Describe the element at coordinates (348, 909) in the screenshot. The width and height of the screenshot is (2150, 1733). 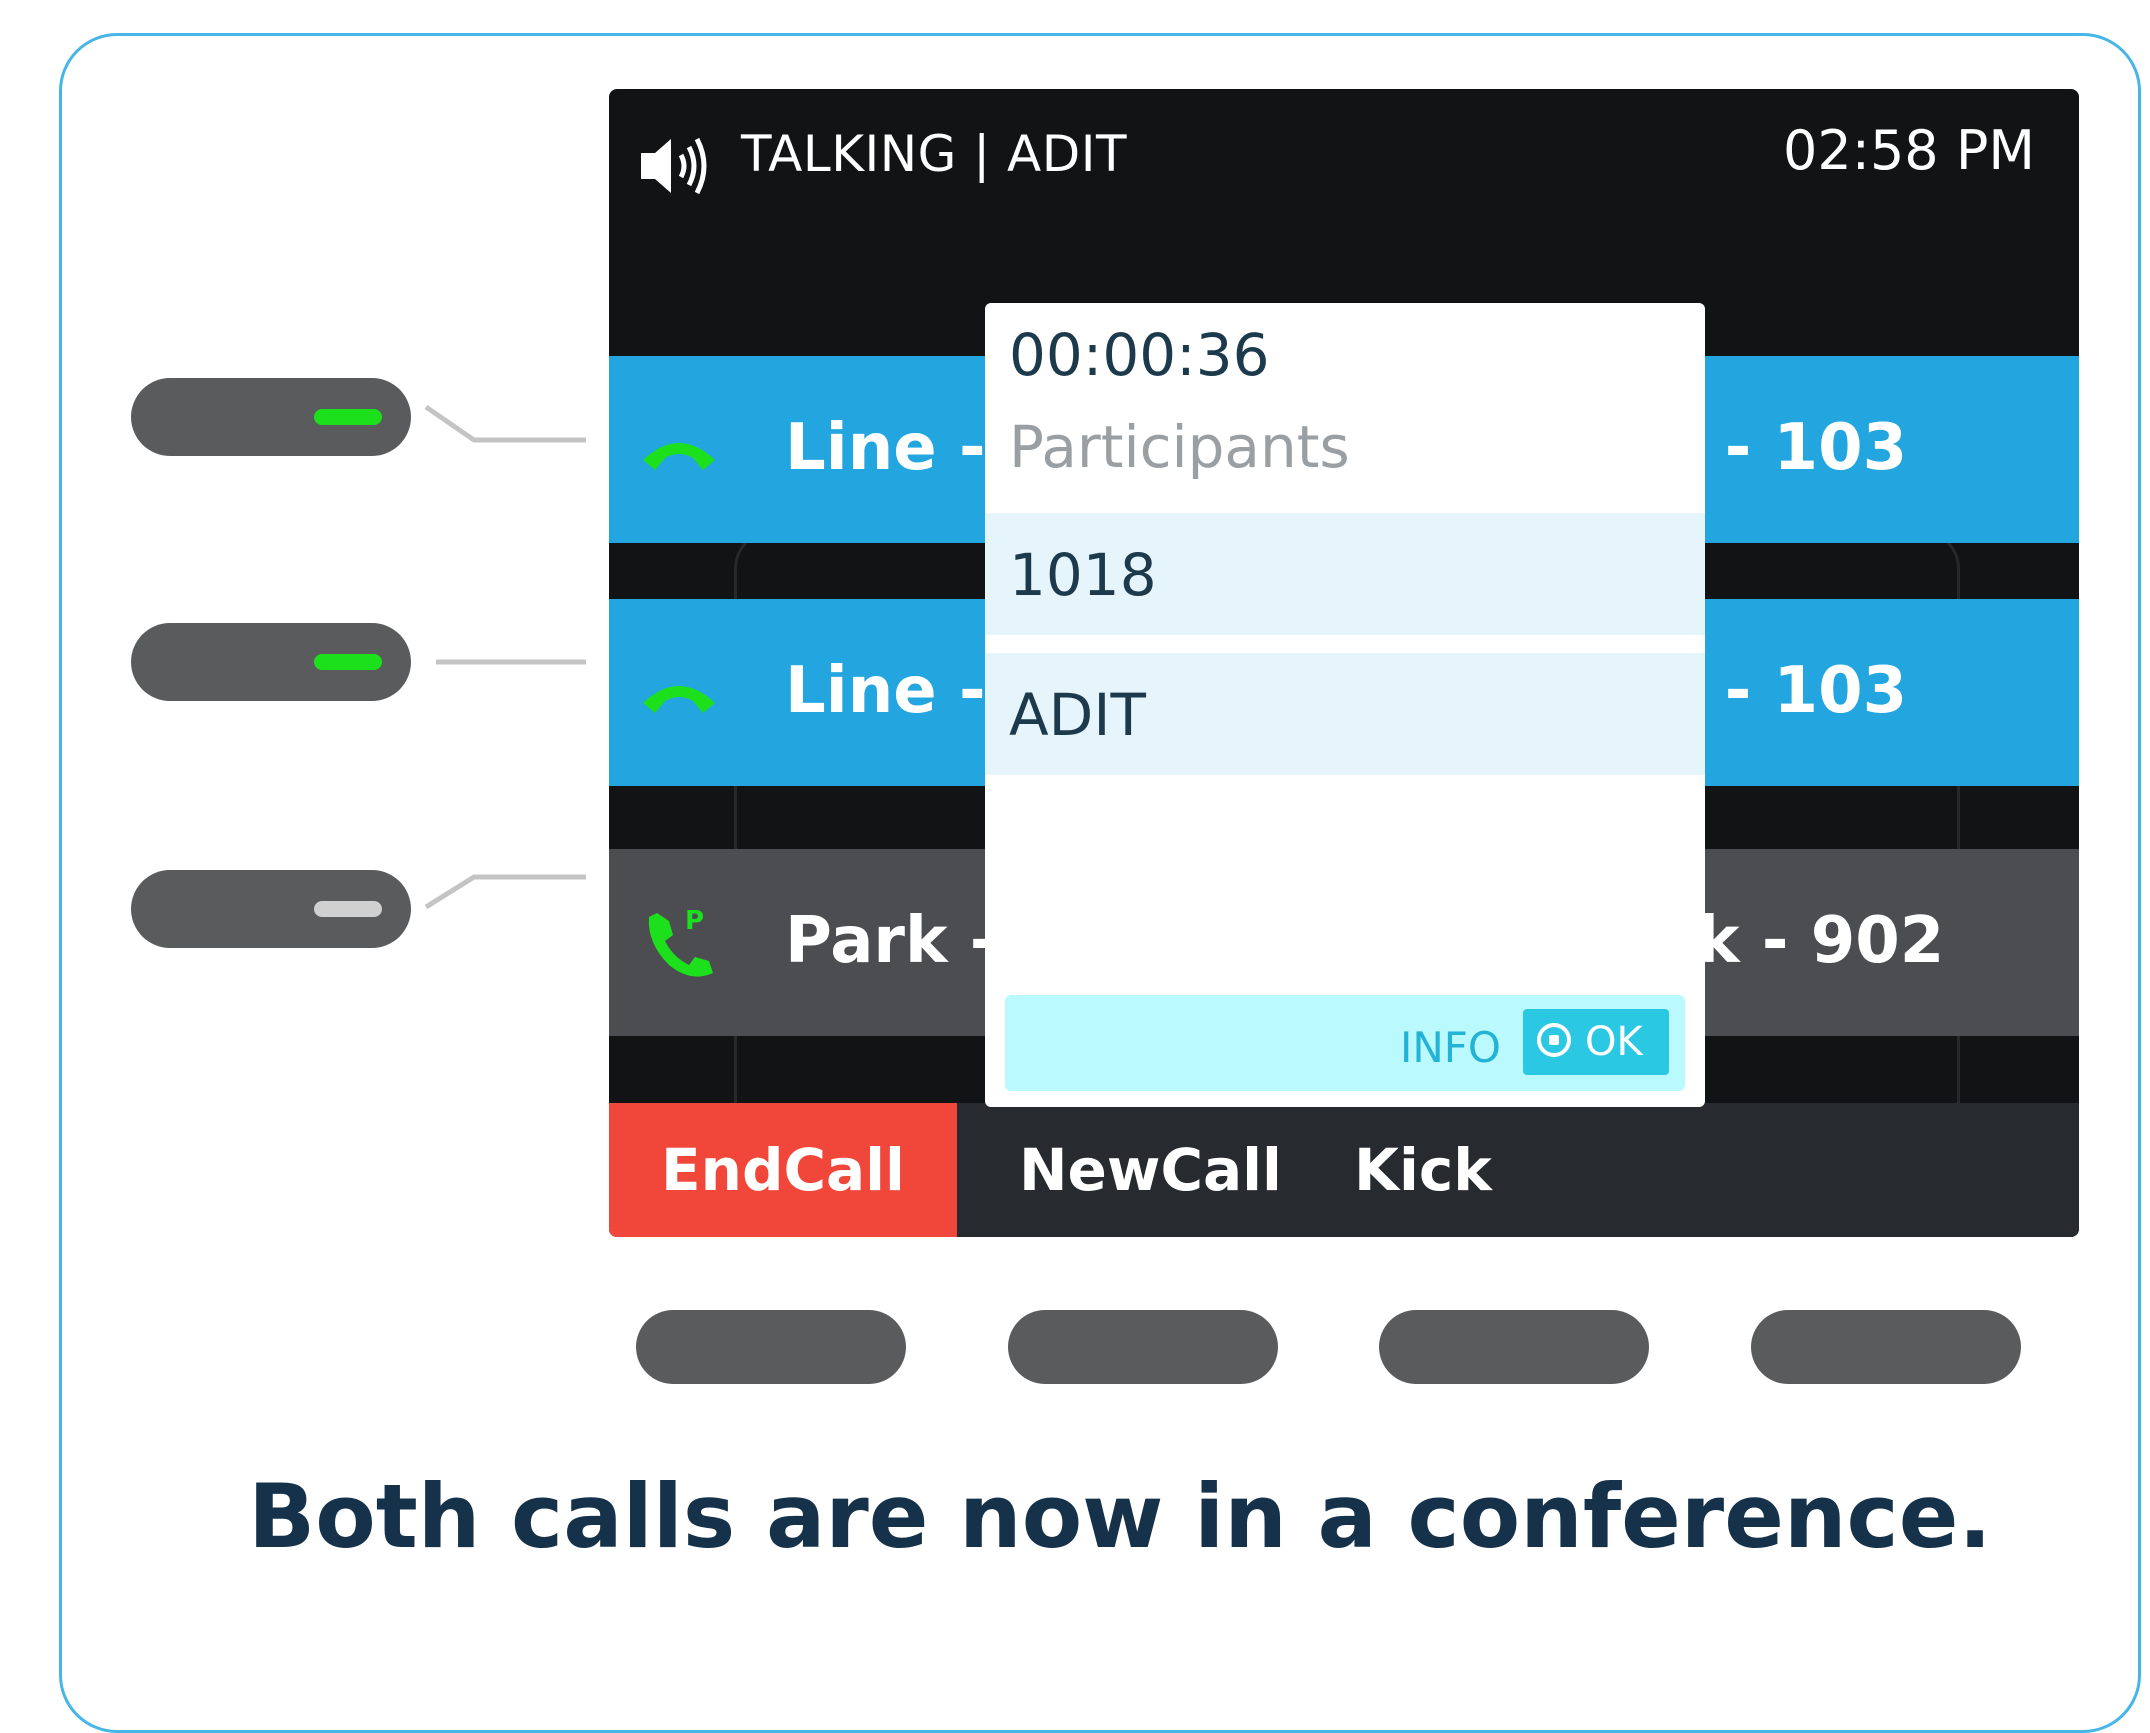
I see `led-indicator-grey` at that location.